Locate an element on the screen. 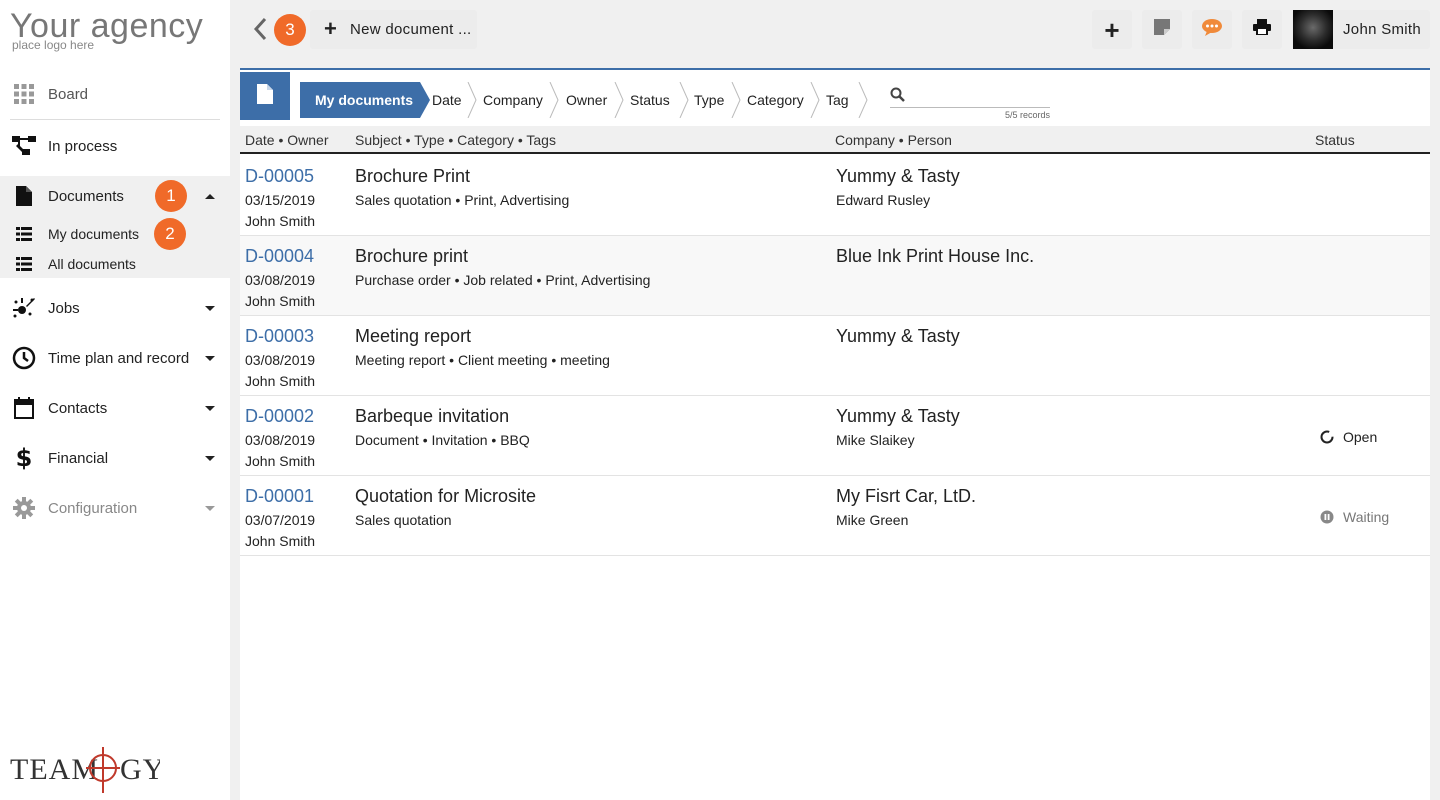 The image size is (1440, 800). sidebar-item-my-documents: My documents 2 is located at coordinates (115, 234).